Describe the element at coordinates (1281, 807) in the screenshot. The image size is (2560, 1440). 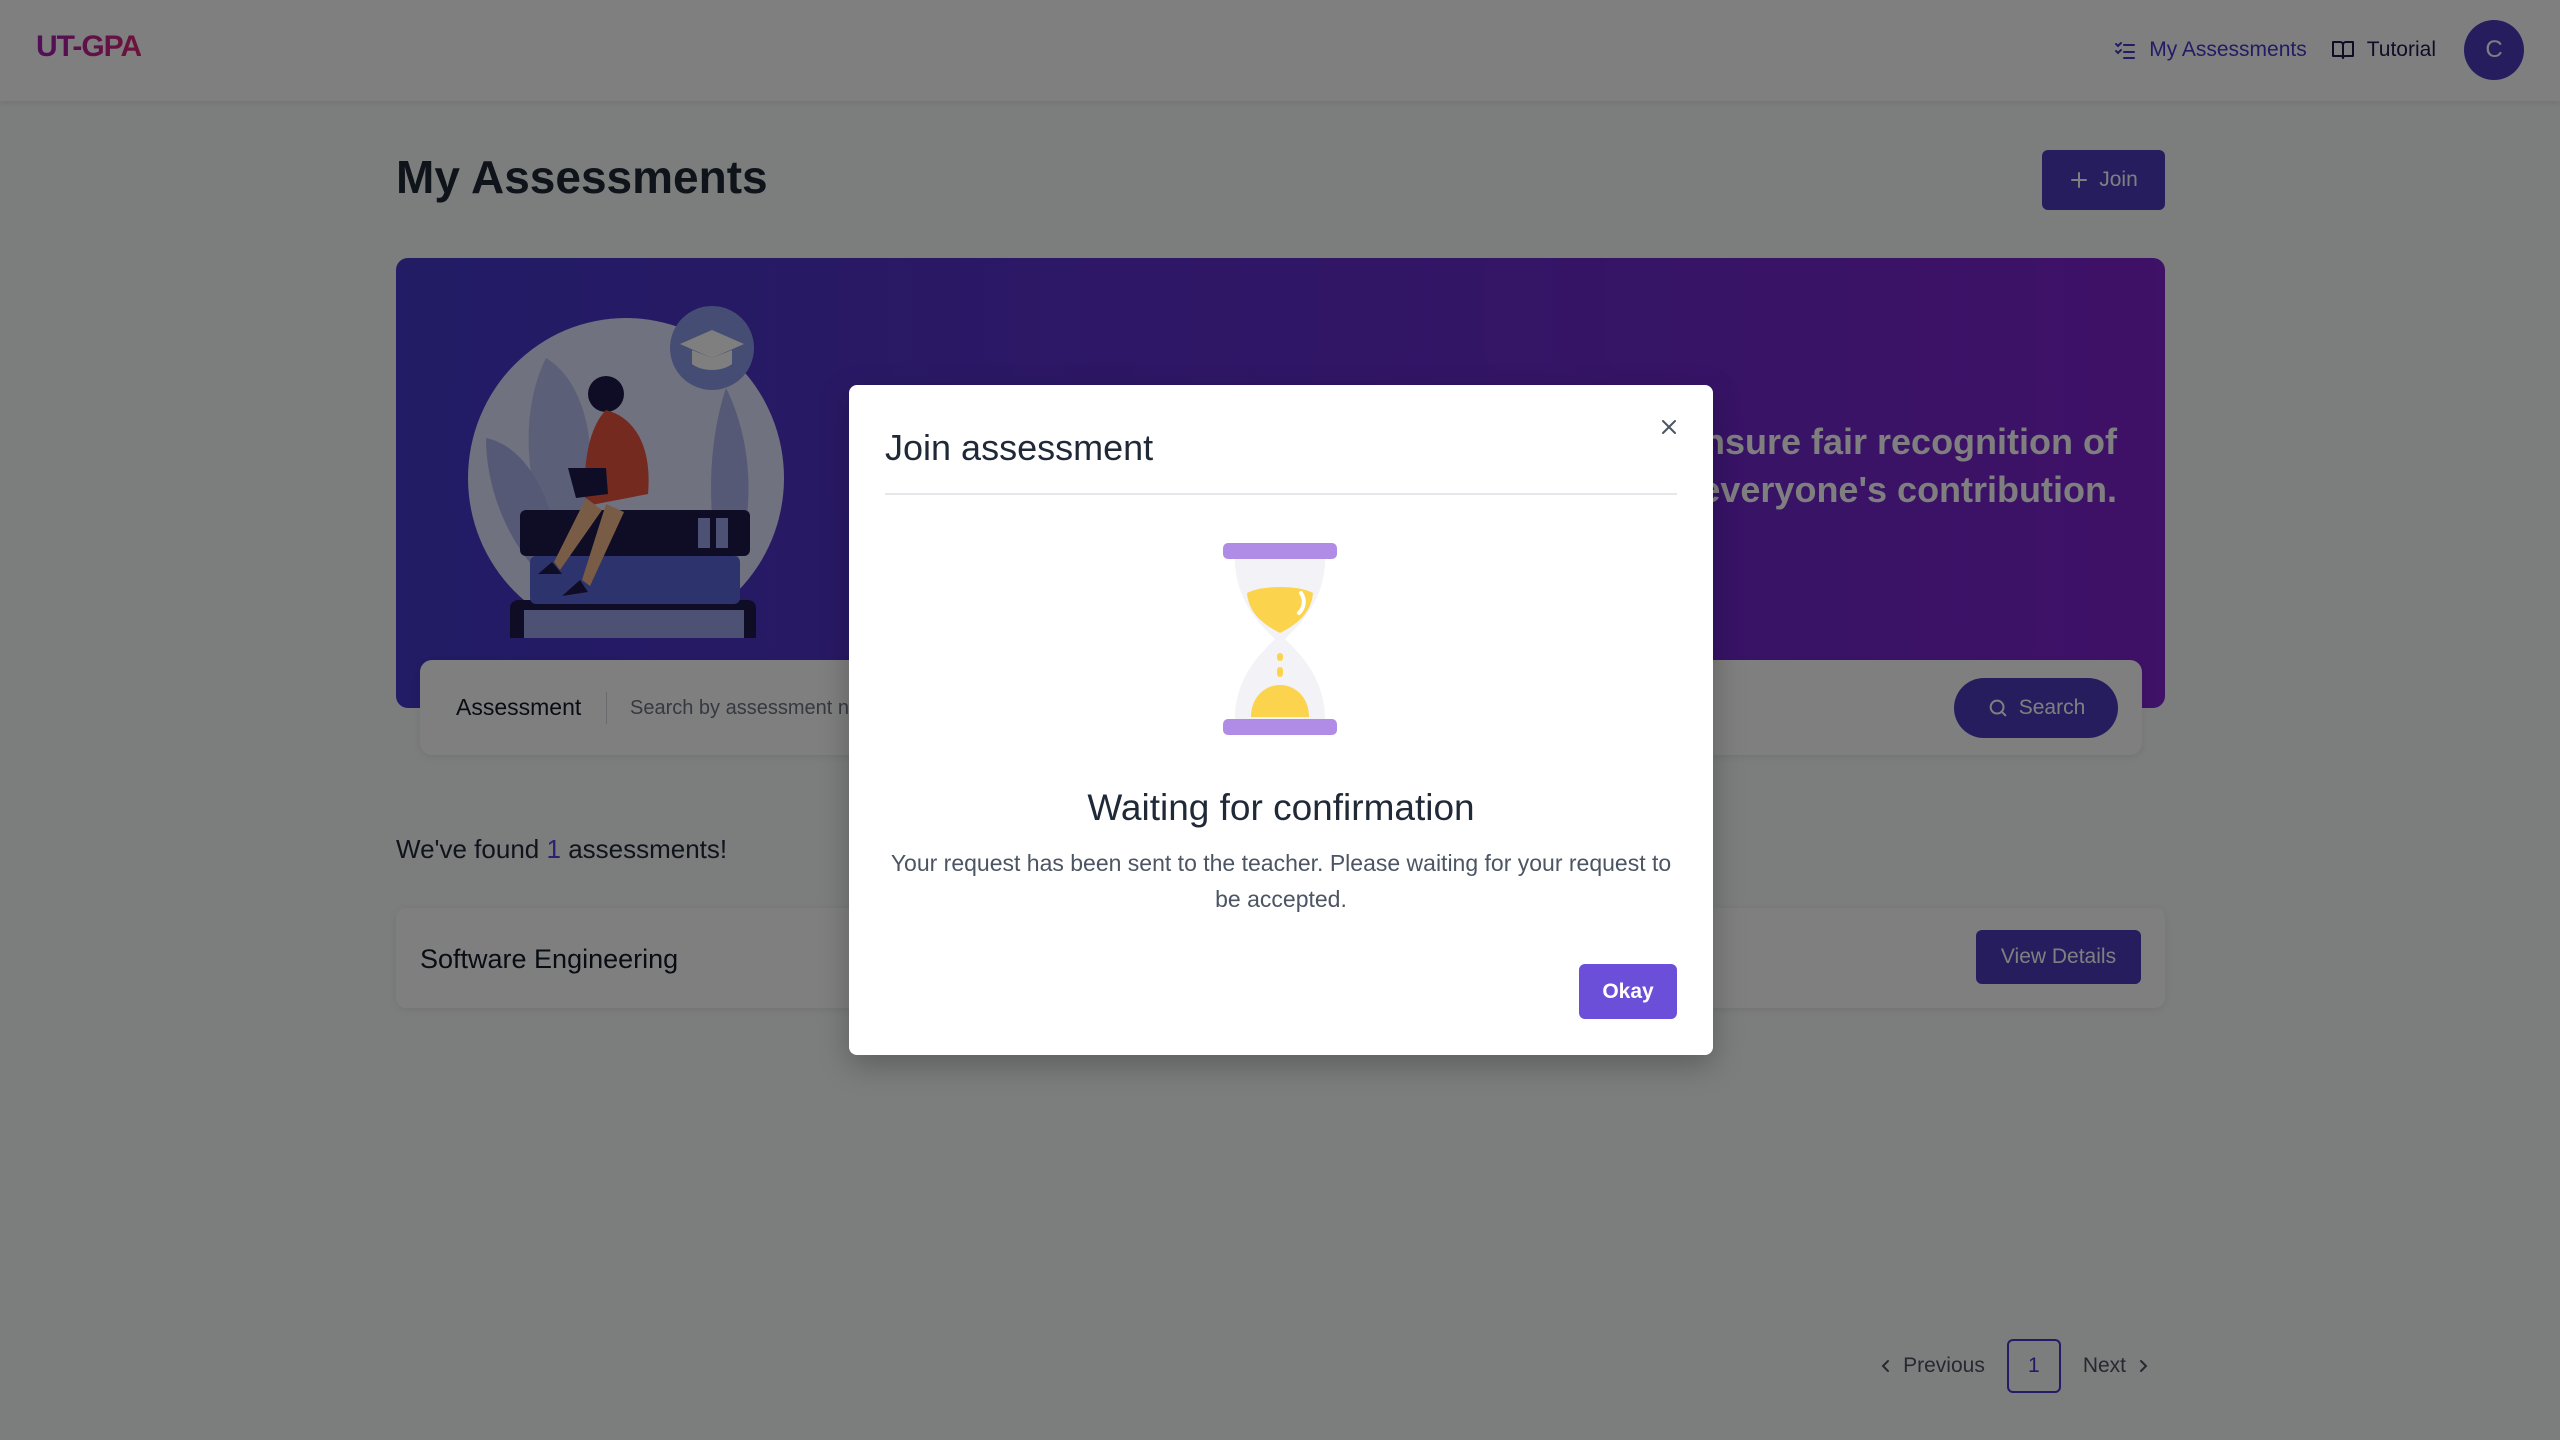
I see `modal-heading: Waiting for confirmation` at that location.